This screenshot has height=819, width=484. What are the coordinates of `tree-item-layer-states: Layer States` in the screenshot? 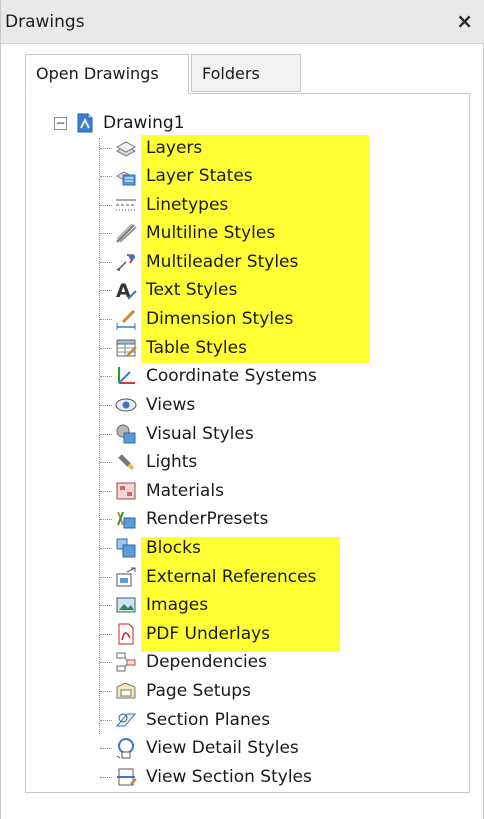 It's located at (177, 176).